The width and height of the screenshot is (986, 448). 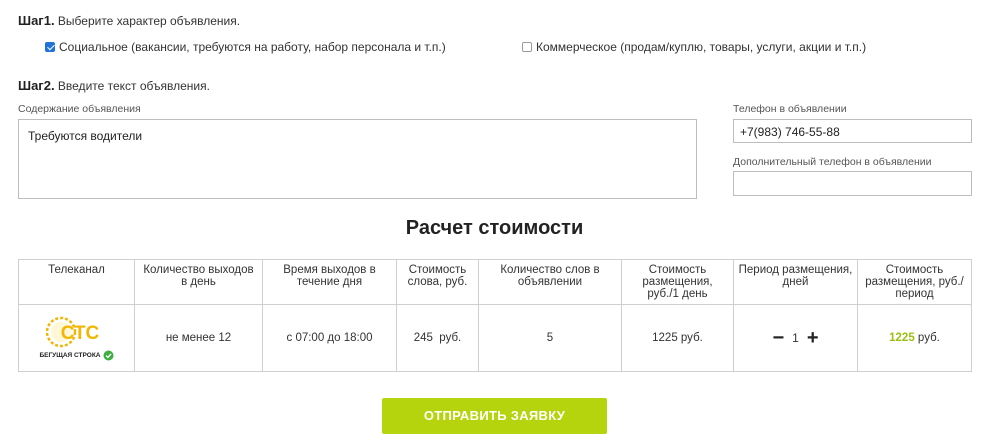 What do you see at coordinates (677, 282) in the screenshot?
I see `header-day-price: Стоимость размещения, руб./1 день` at bounding box center [677, 282].